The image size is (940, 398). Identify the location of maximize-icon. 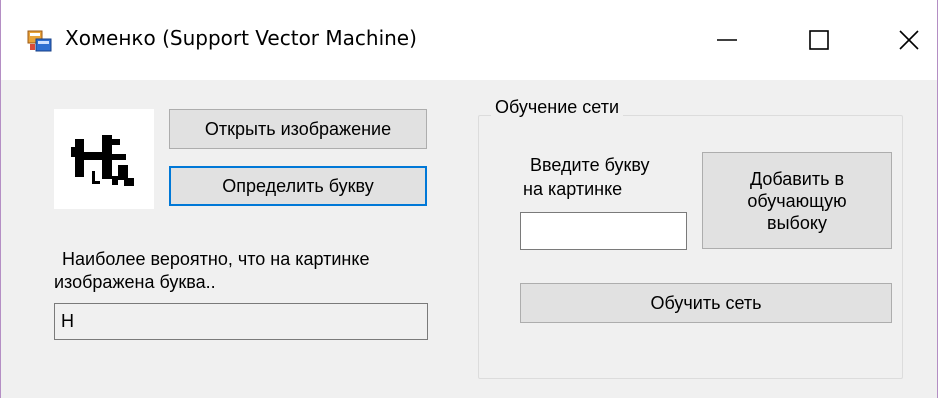
(819, 40).